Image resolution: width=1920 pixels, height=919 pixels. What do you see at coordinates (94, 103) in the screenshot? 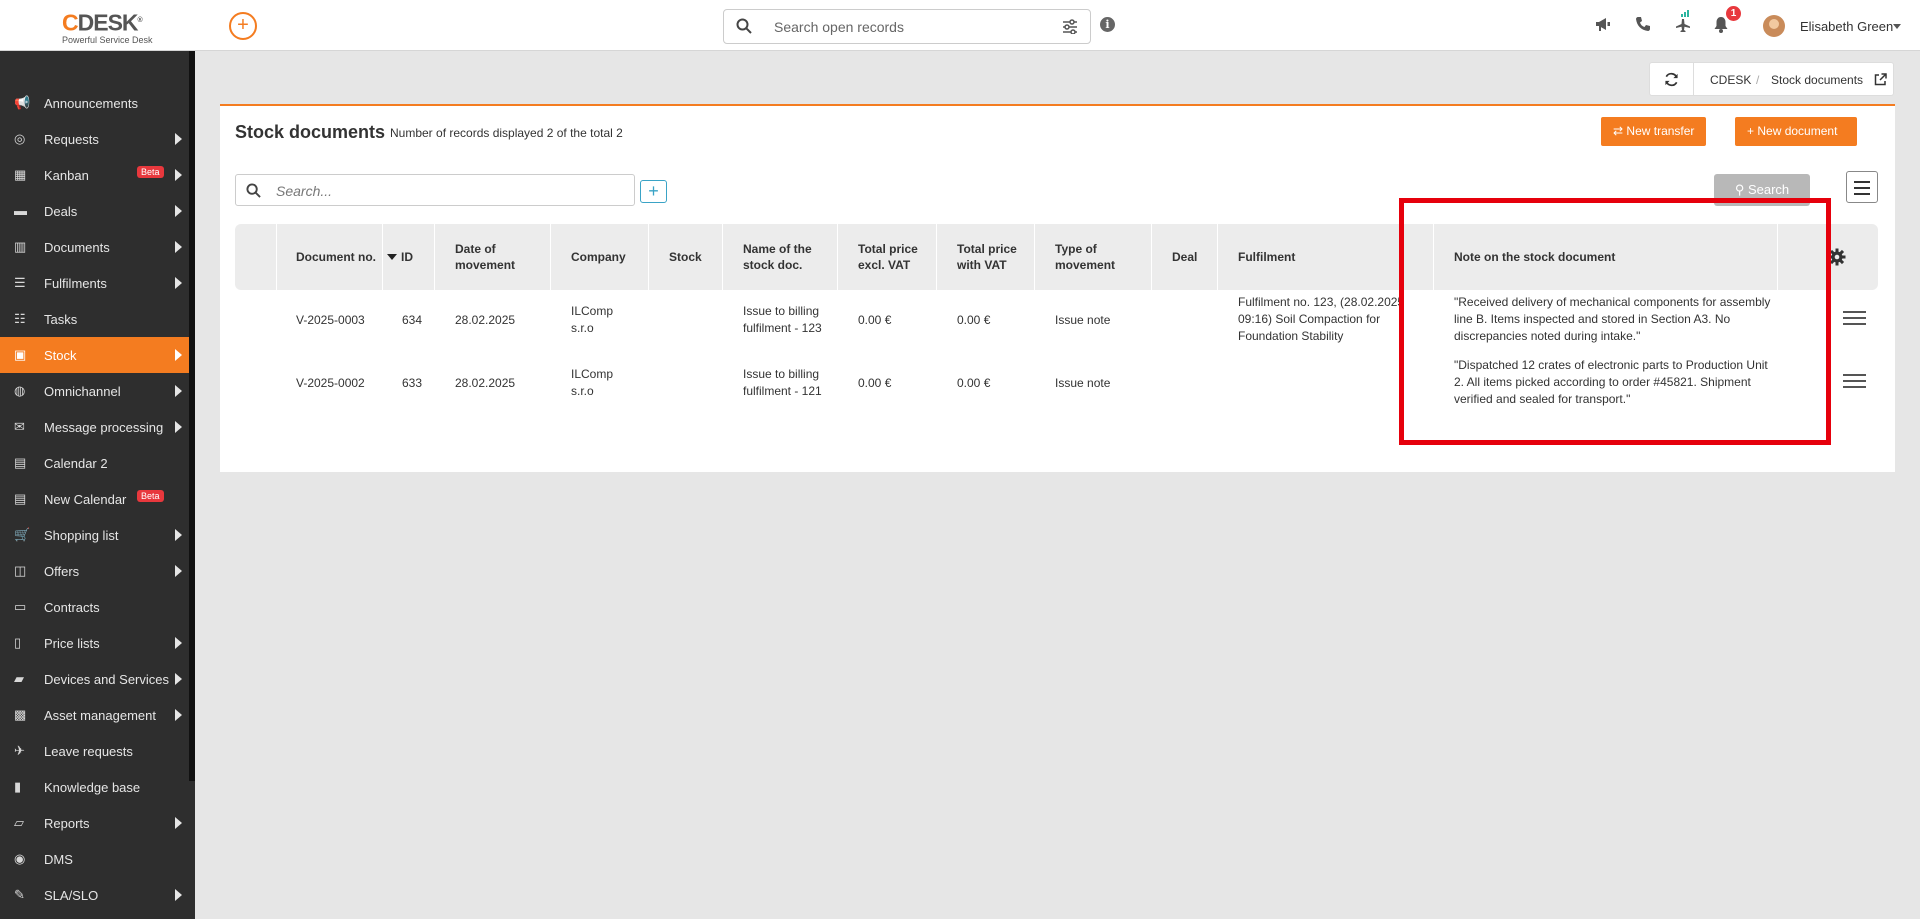
I see `sidebar-item-announcements: 📢 Announcements` at bounding box center [94, 103].